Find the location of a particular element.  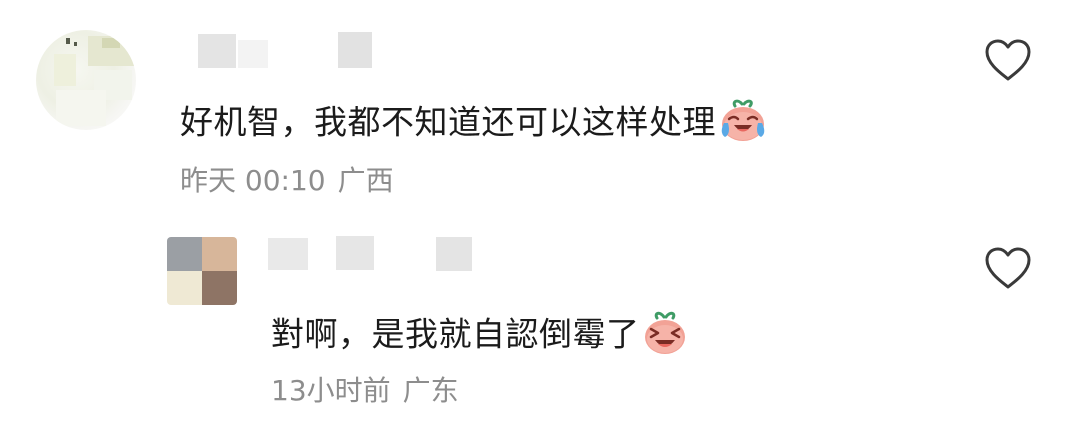

reply-meta: 13小时前 广东 is located at coordinates (365, 391).